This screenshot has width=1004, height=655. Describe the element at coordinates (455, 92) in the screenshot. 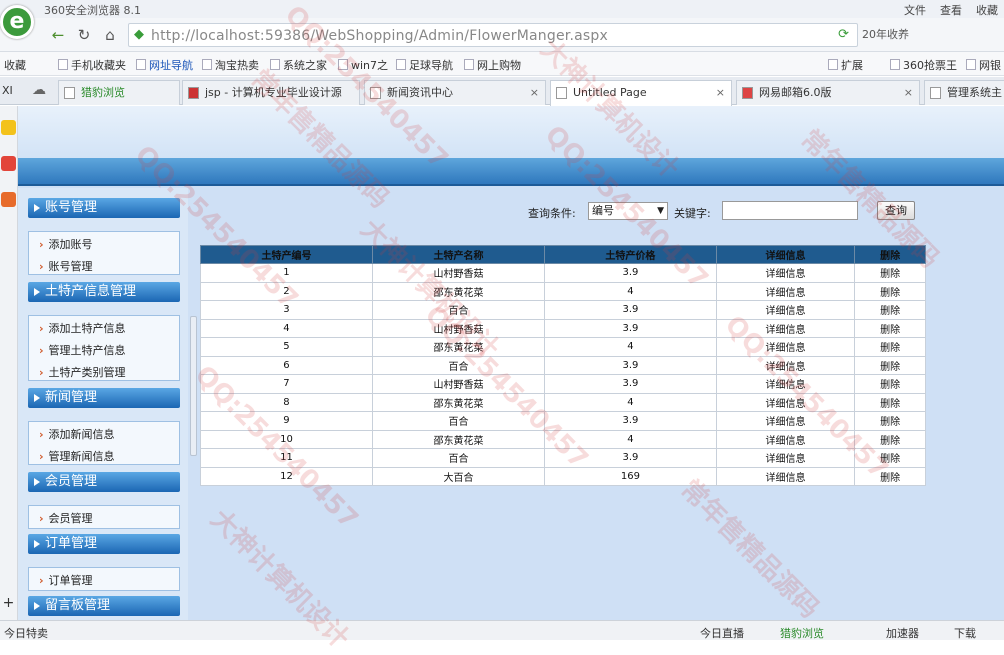

I see `tab-news: 新闻资讯中心 ×` at that location.